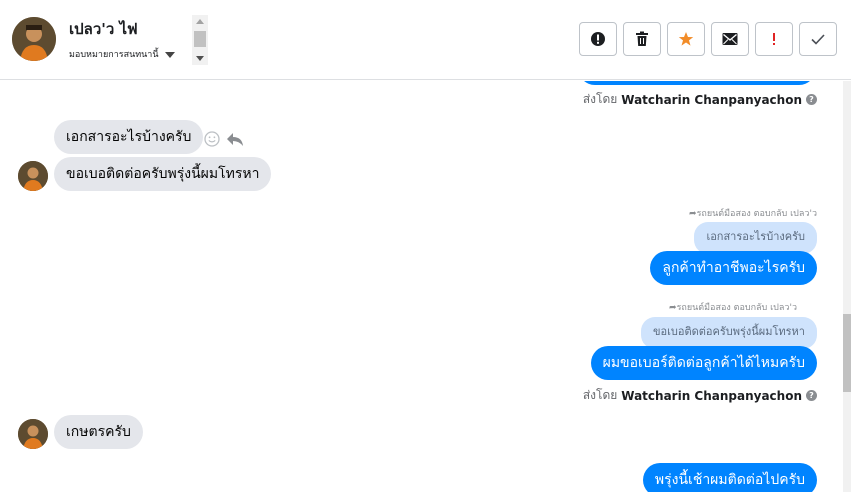 The width and height of the screenshot is (851, 492). What do you see at coordinates (200, 21) in the screenshot?
I see `scroll-up-icon` at bounding box center [200, 21].